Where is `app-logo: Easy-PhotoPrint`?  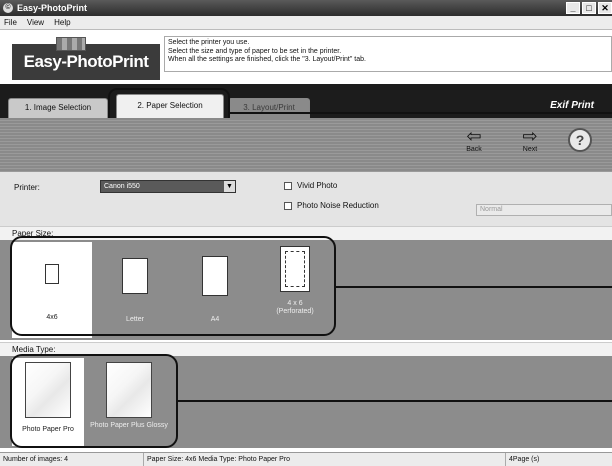 app-logo: Easy-PhotoPrint is located at coordinates (86, 58).